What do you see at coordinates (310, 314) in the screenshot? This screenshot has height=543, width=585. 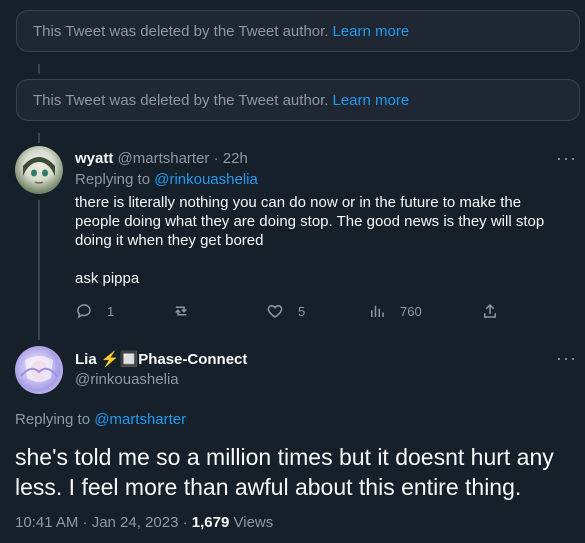 I see `tweet-actions: 1 5 760` at bounding box center [310, 314].